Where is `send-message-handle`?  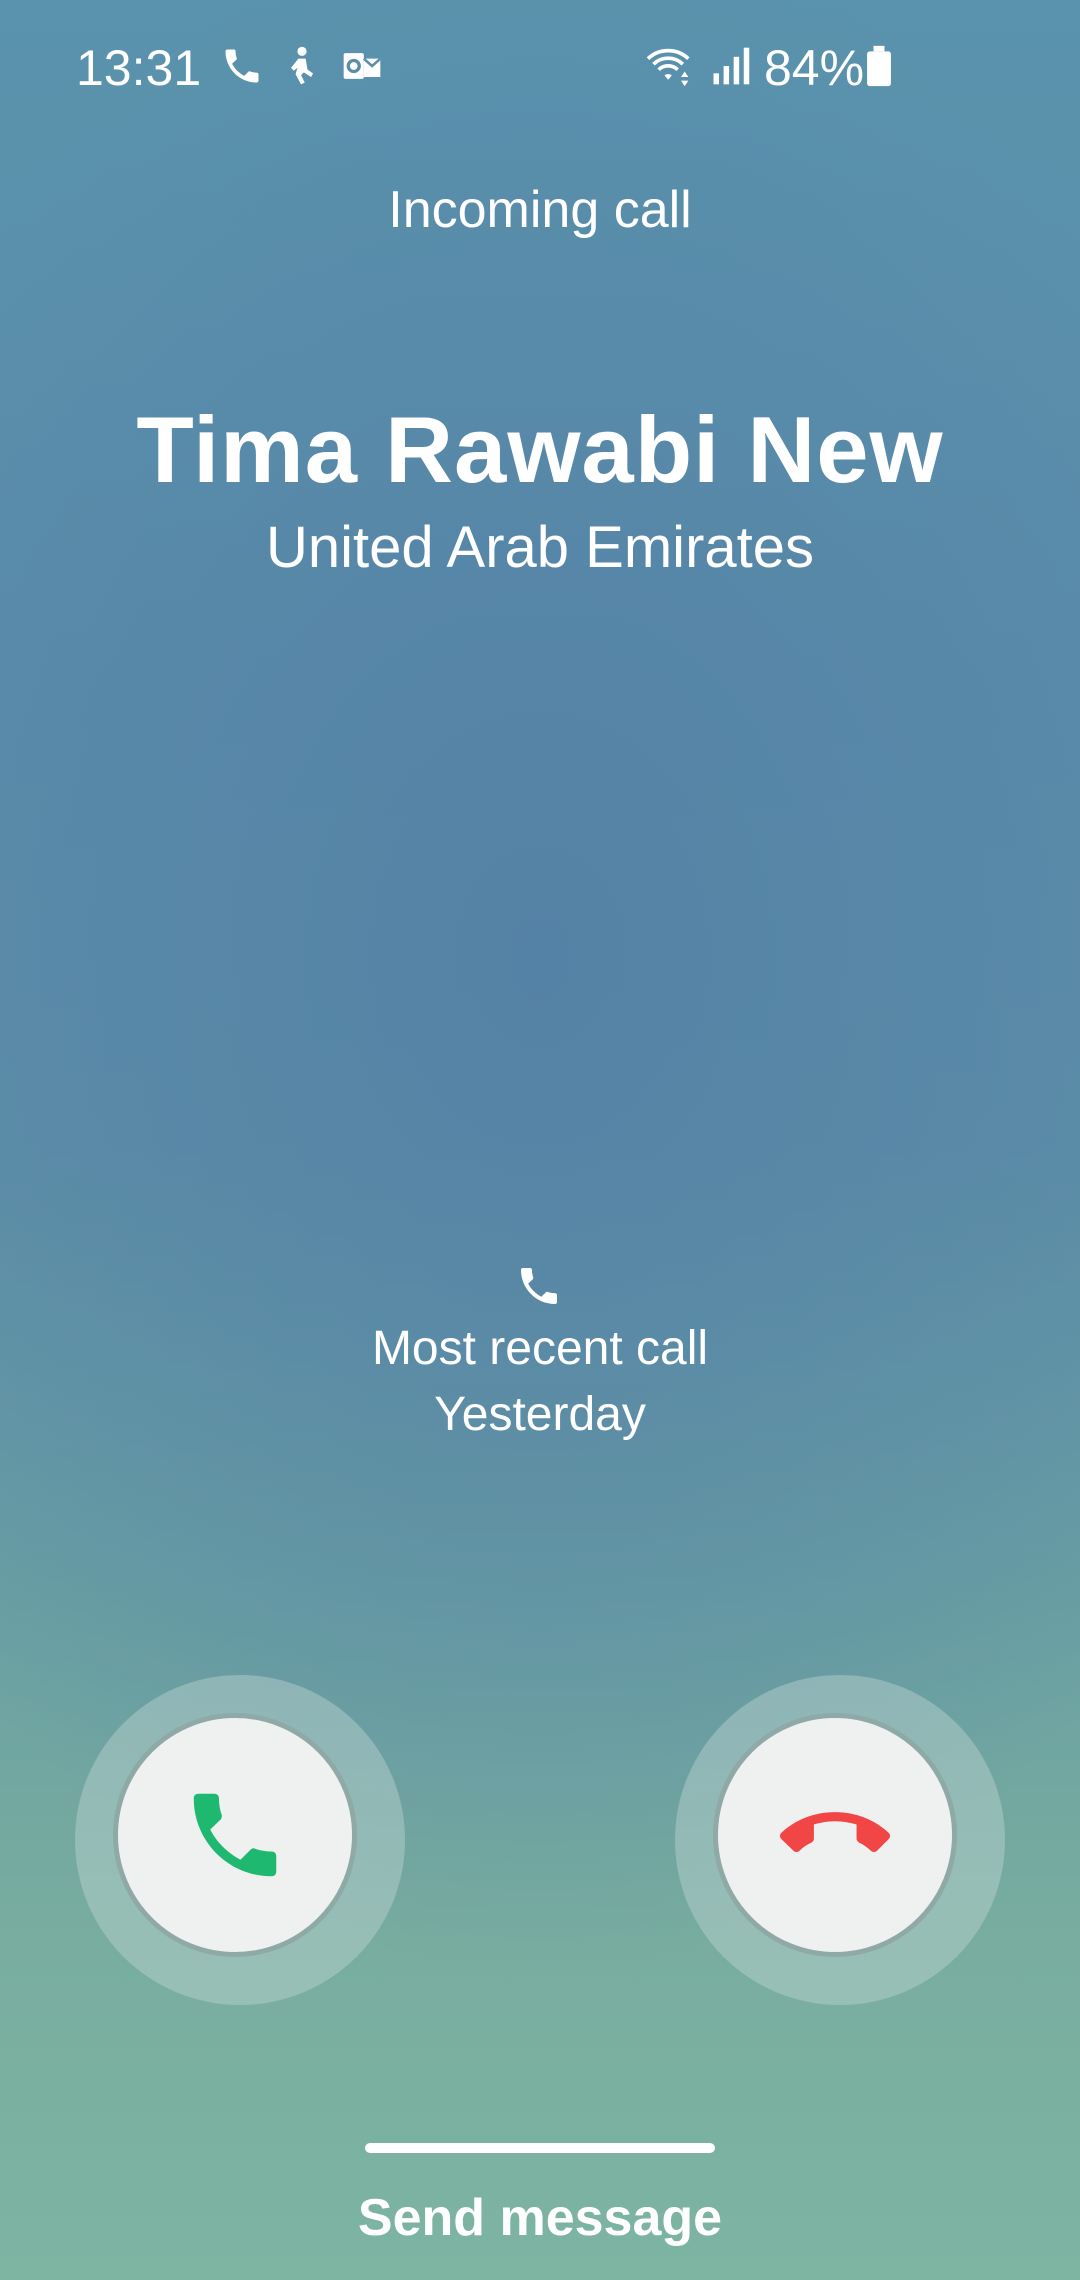
send-message-handle is located at coordinates (540, 2148).